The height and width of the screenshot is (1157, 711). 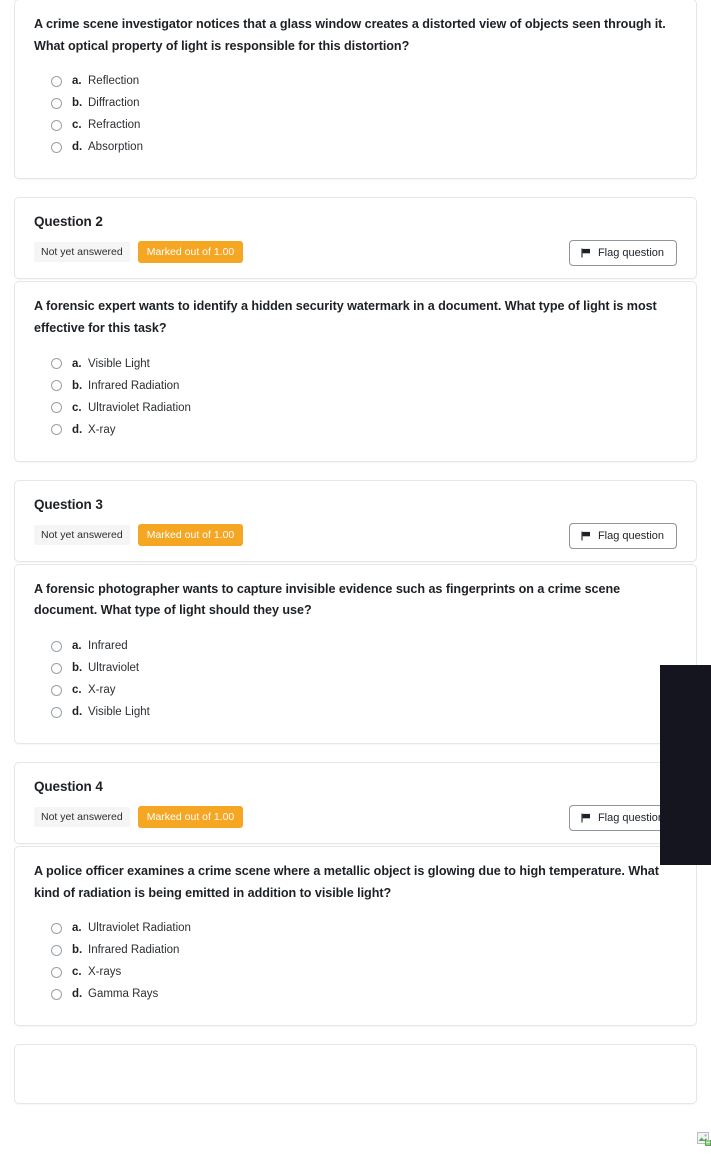 I want to click on answer-option: a. Reflection, so click(x=355, y=81).